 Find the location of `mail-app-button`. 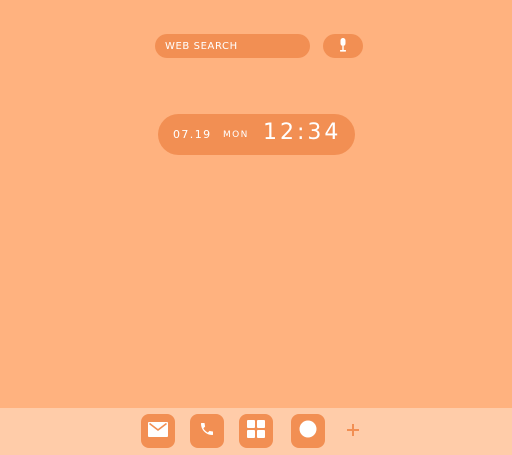

mail-app-button is located at coordinates (158, 431).